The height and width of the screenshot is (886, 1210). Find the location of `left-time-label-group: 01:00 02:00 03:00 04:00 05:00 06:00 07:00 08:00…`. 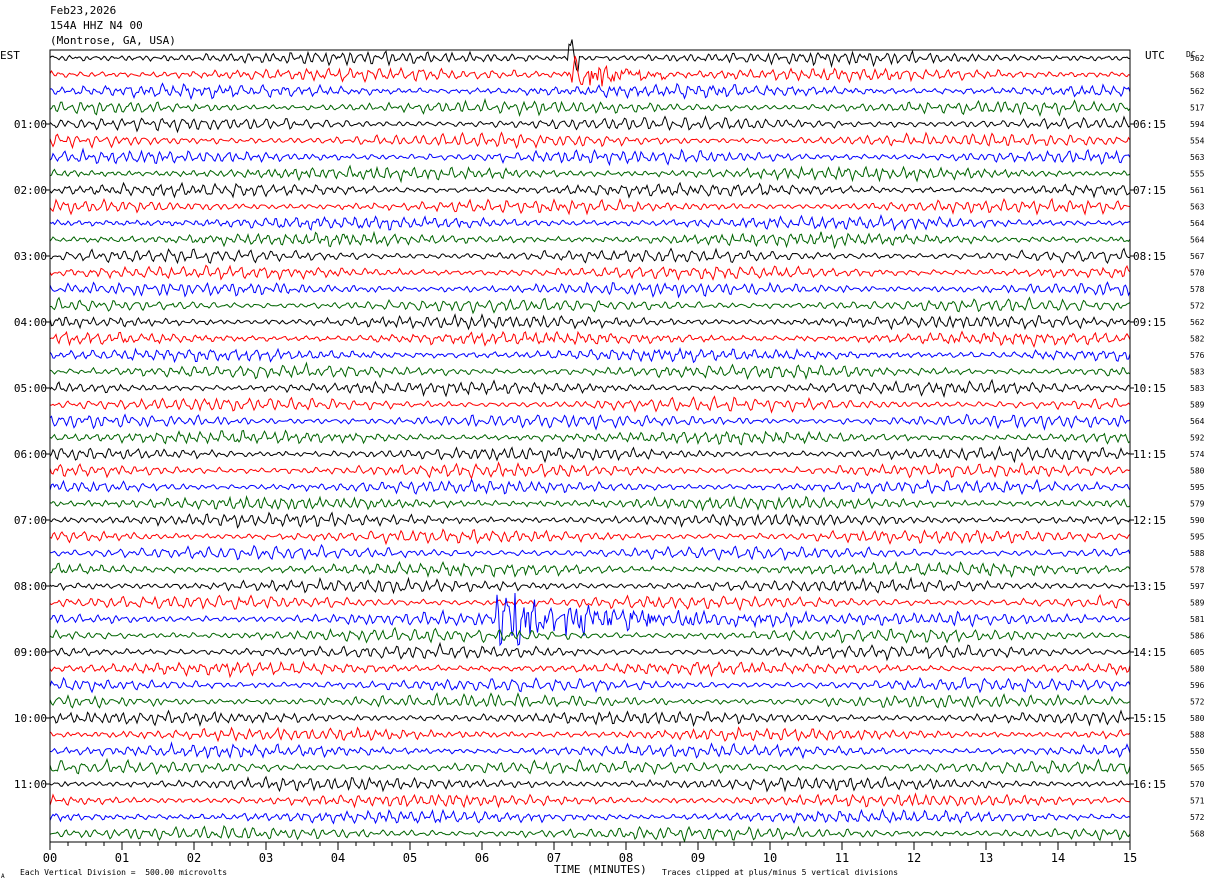

left-time-label-group: 01:00 02:00 03:00 04:00 05:00 06:00 07:00 08:00… is located at coordinates (30, 454).